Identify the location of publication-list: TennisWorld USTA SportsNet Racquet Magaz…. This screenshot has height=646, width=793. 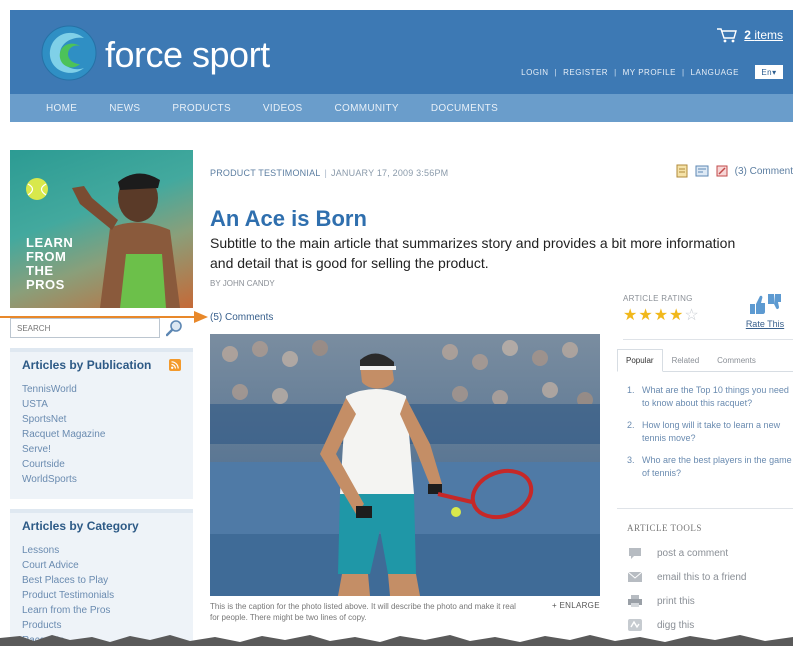
(101, 434).